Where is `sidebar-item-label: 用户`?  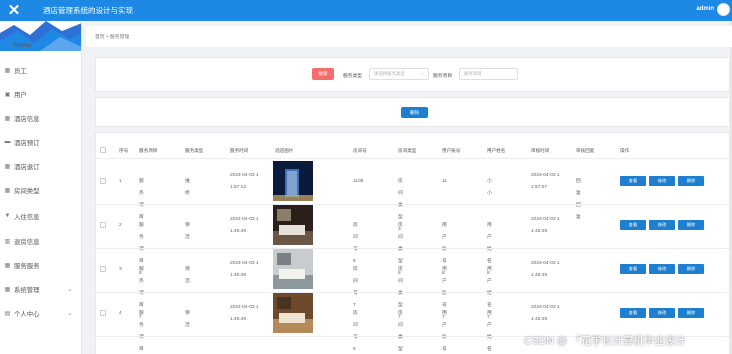
sidebar-item-label: 用户 is located at coordinates (20, 95).